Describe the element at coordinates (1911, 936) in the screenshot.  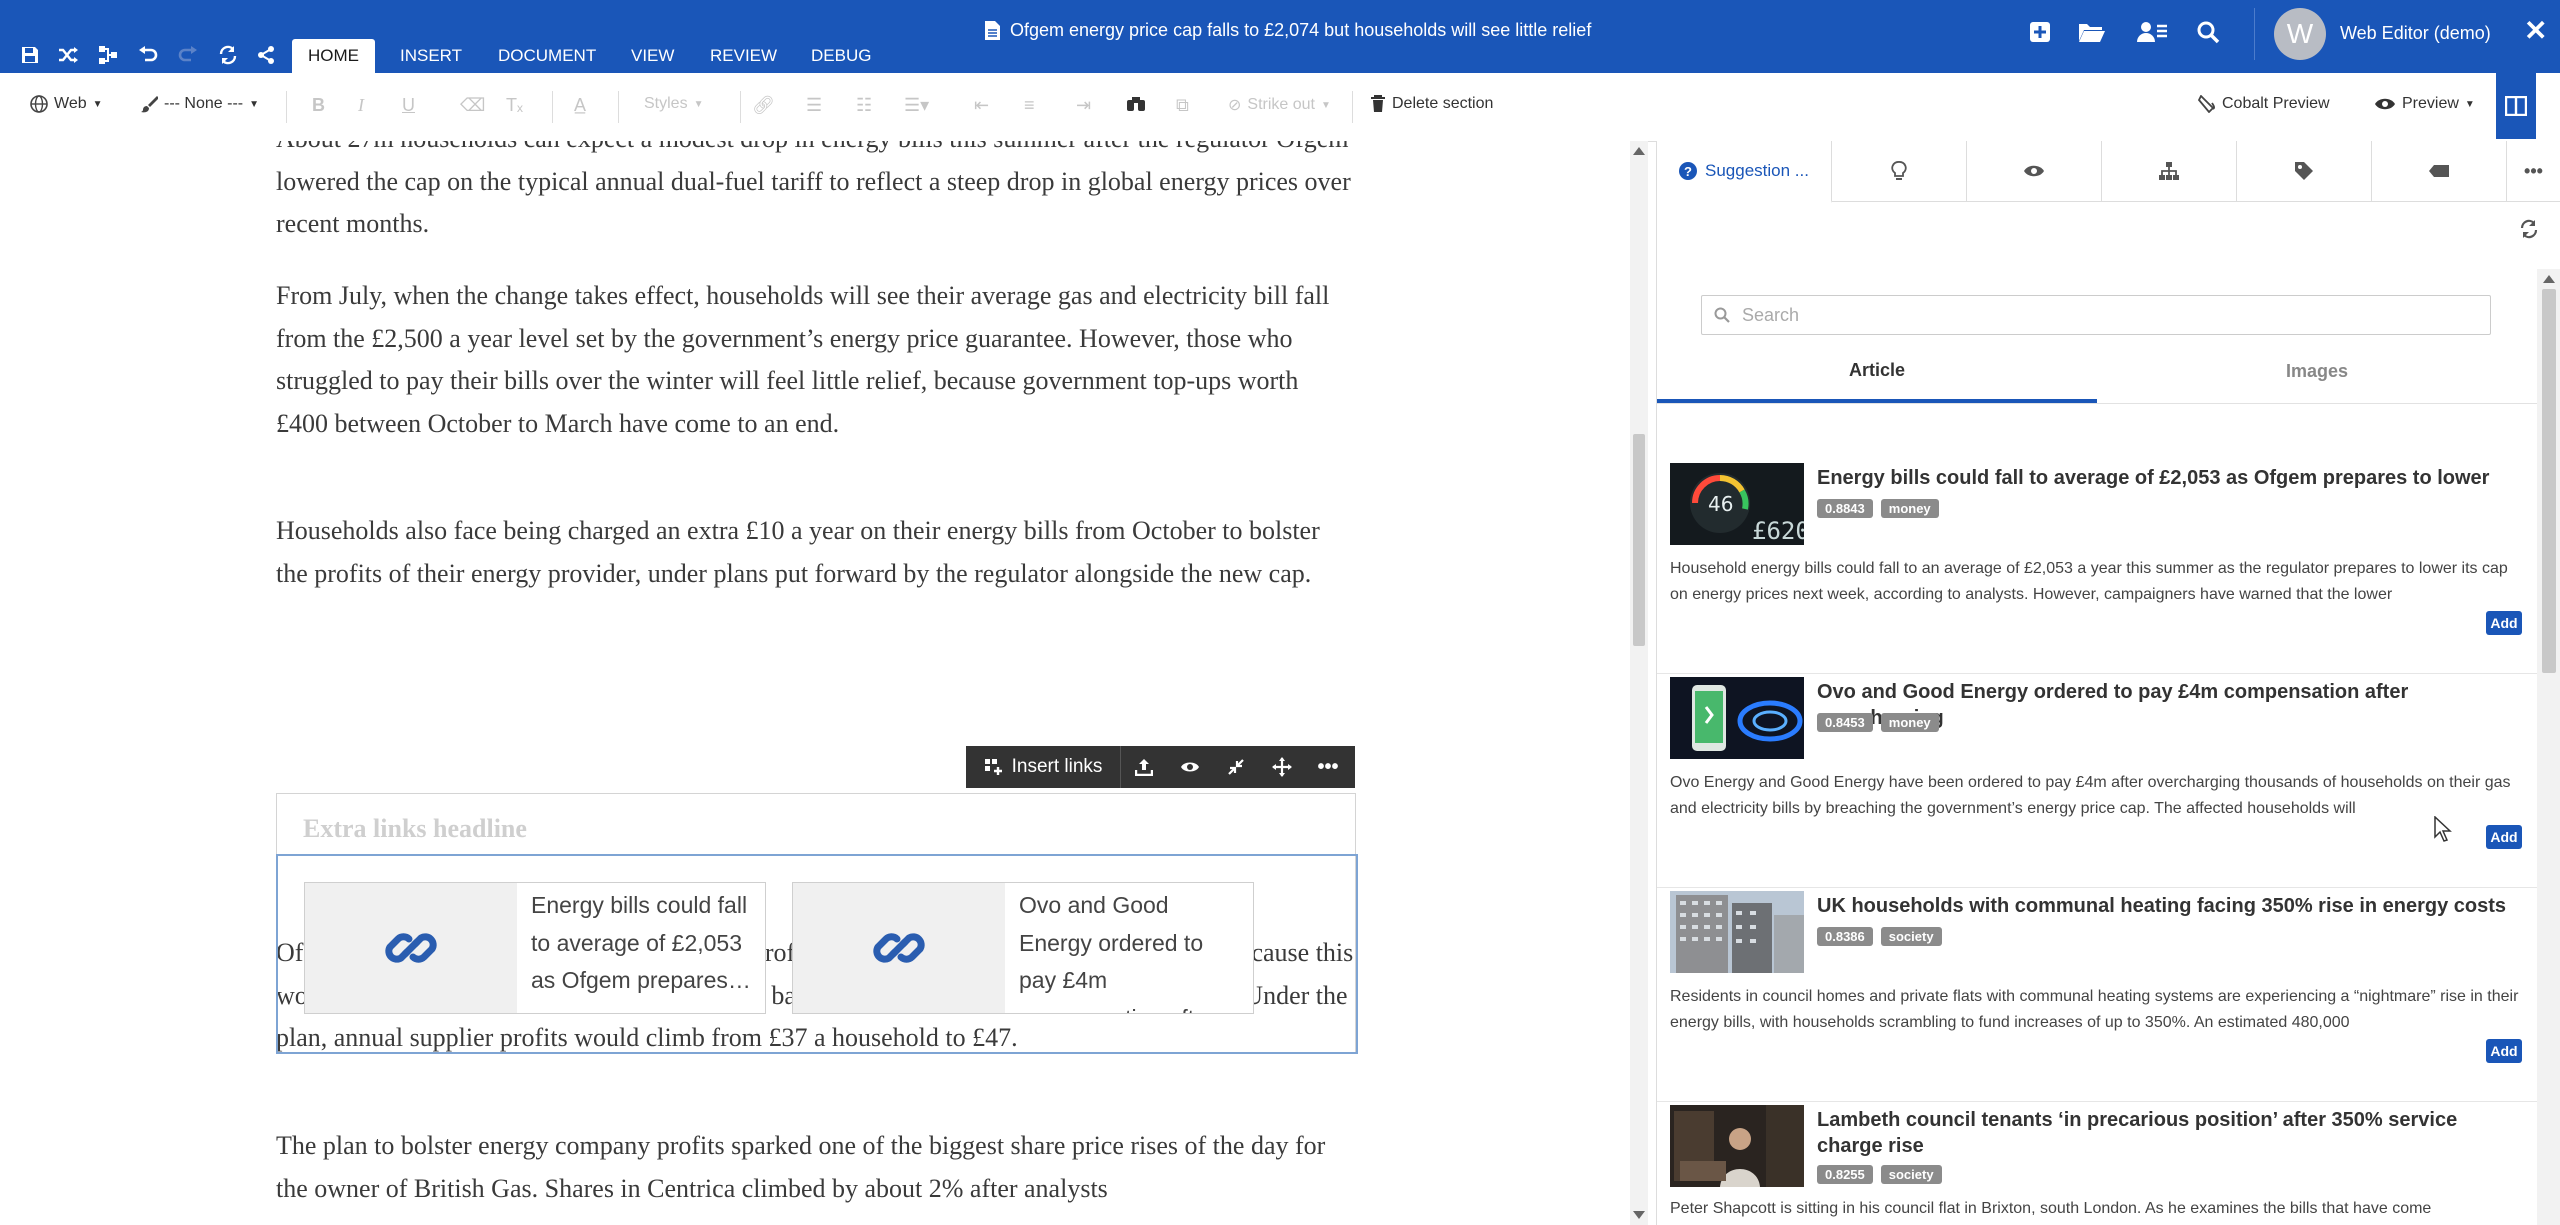
I see `tag-badge: society` at that location.